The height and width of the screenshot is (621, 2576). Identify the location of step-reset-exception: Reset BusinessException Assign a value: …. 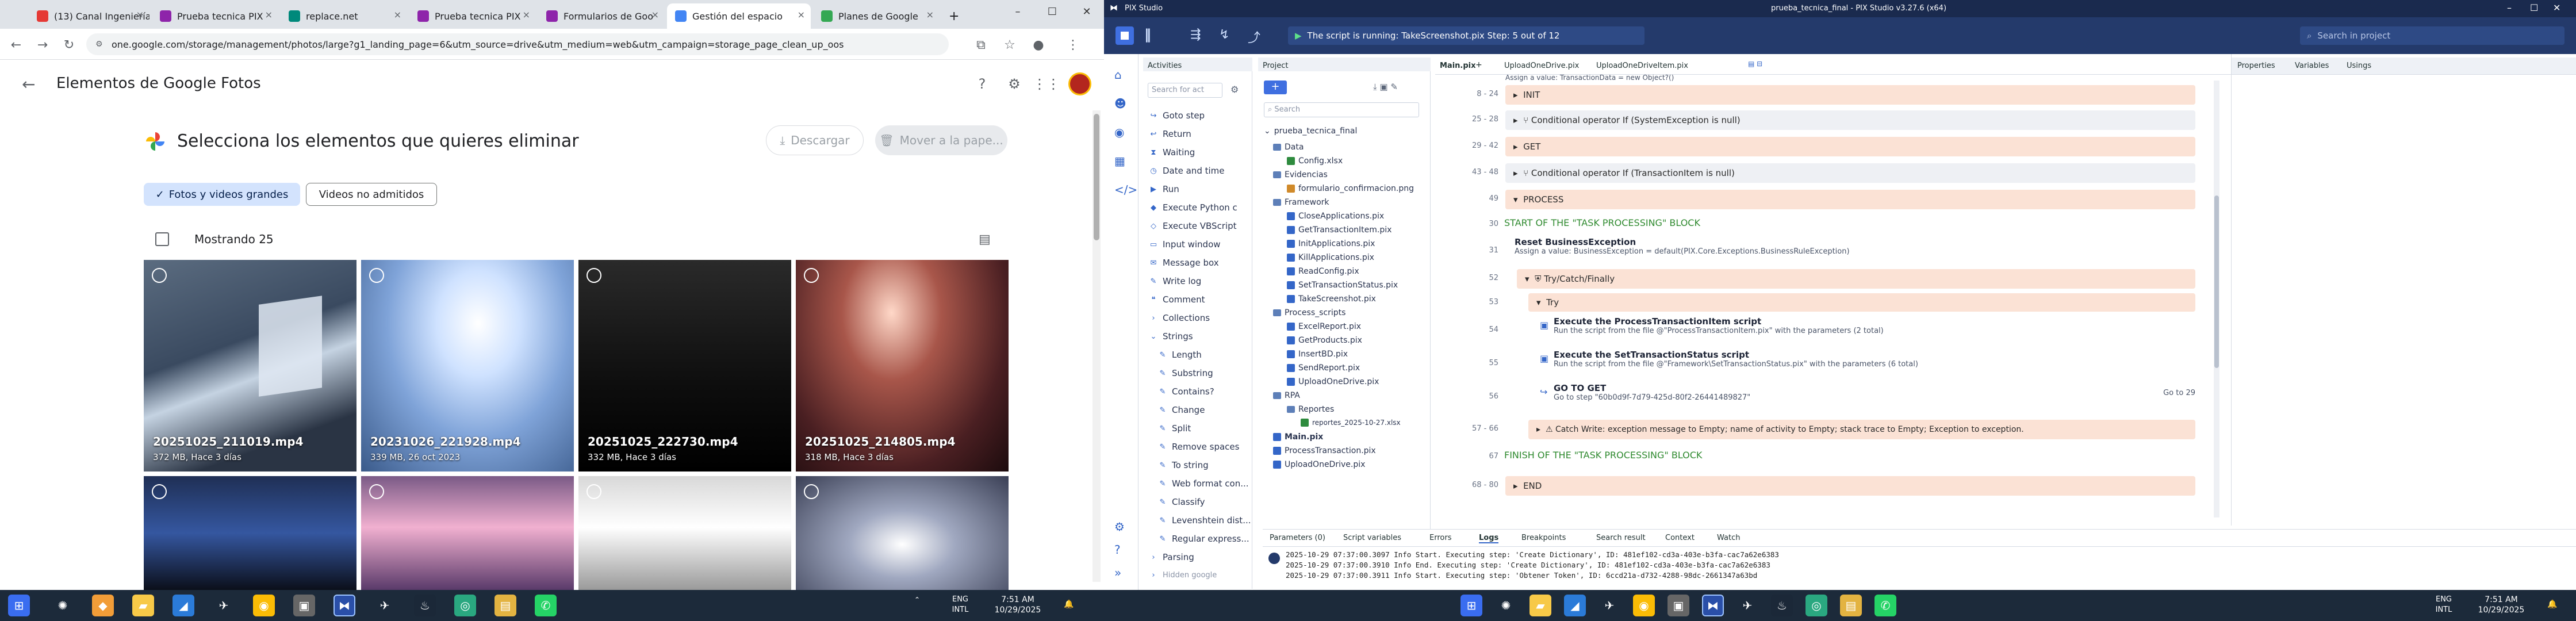
(1831, 246).